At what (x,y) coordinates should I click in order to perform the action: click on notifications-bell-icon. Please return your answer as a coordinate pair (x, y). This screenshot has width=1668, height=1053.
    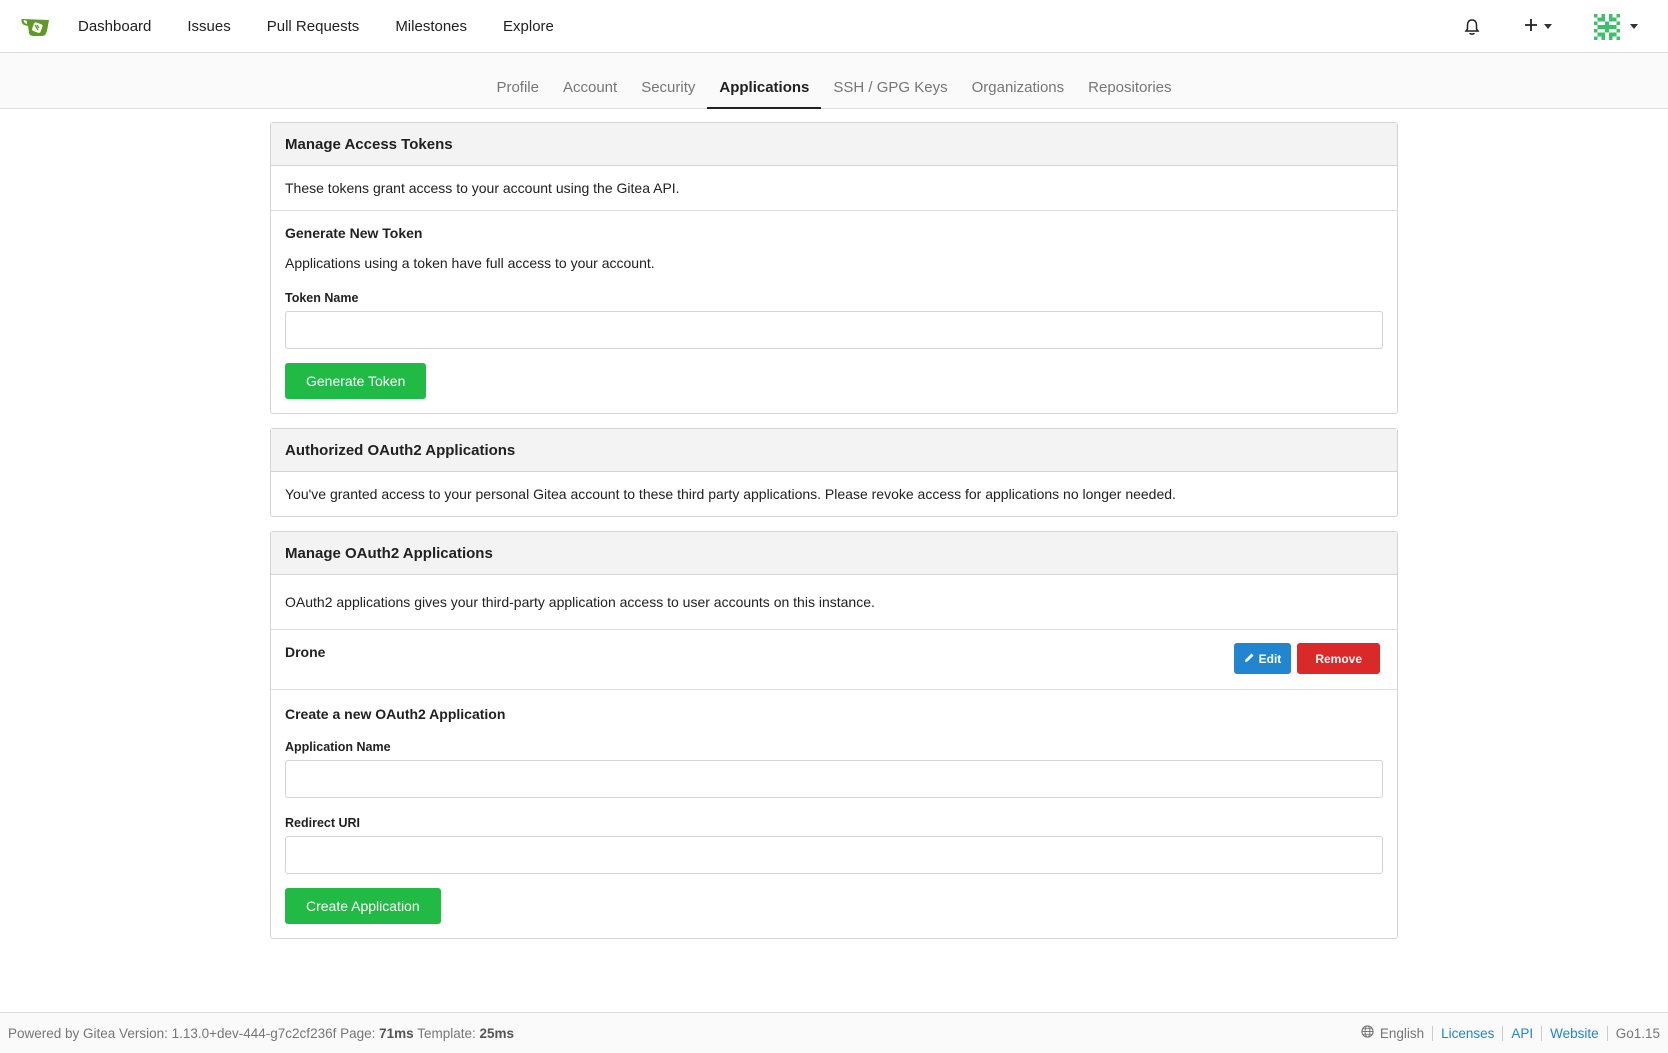
    Looking at the image, I should click on (1472, 27).